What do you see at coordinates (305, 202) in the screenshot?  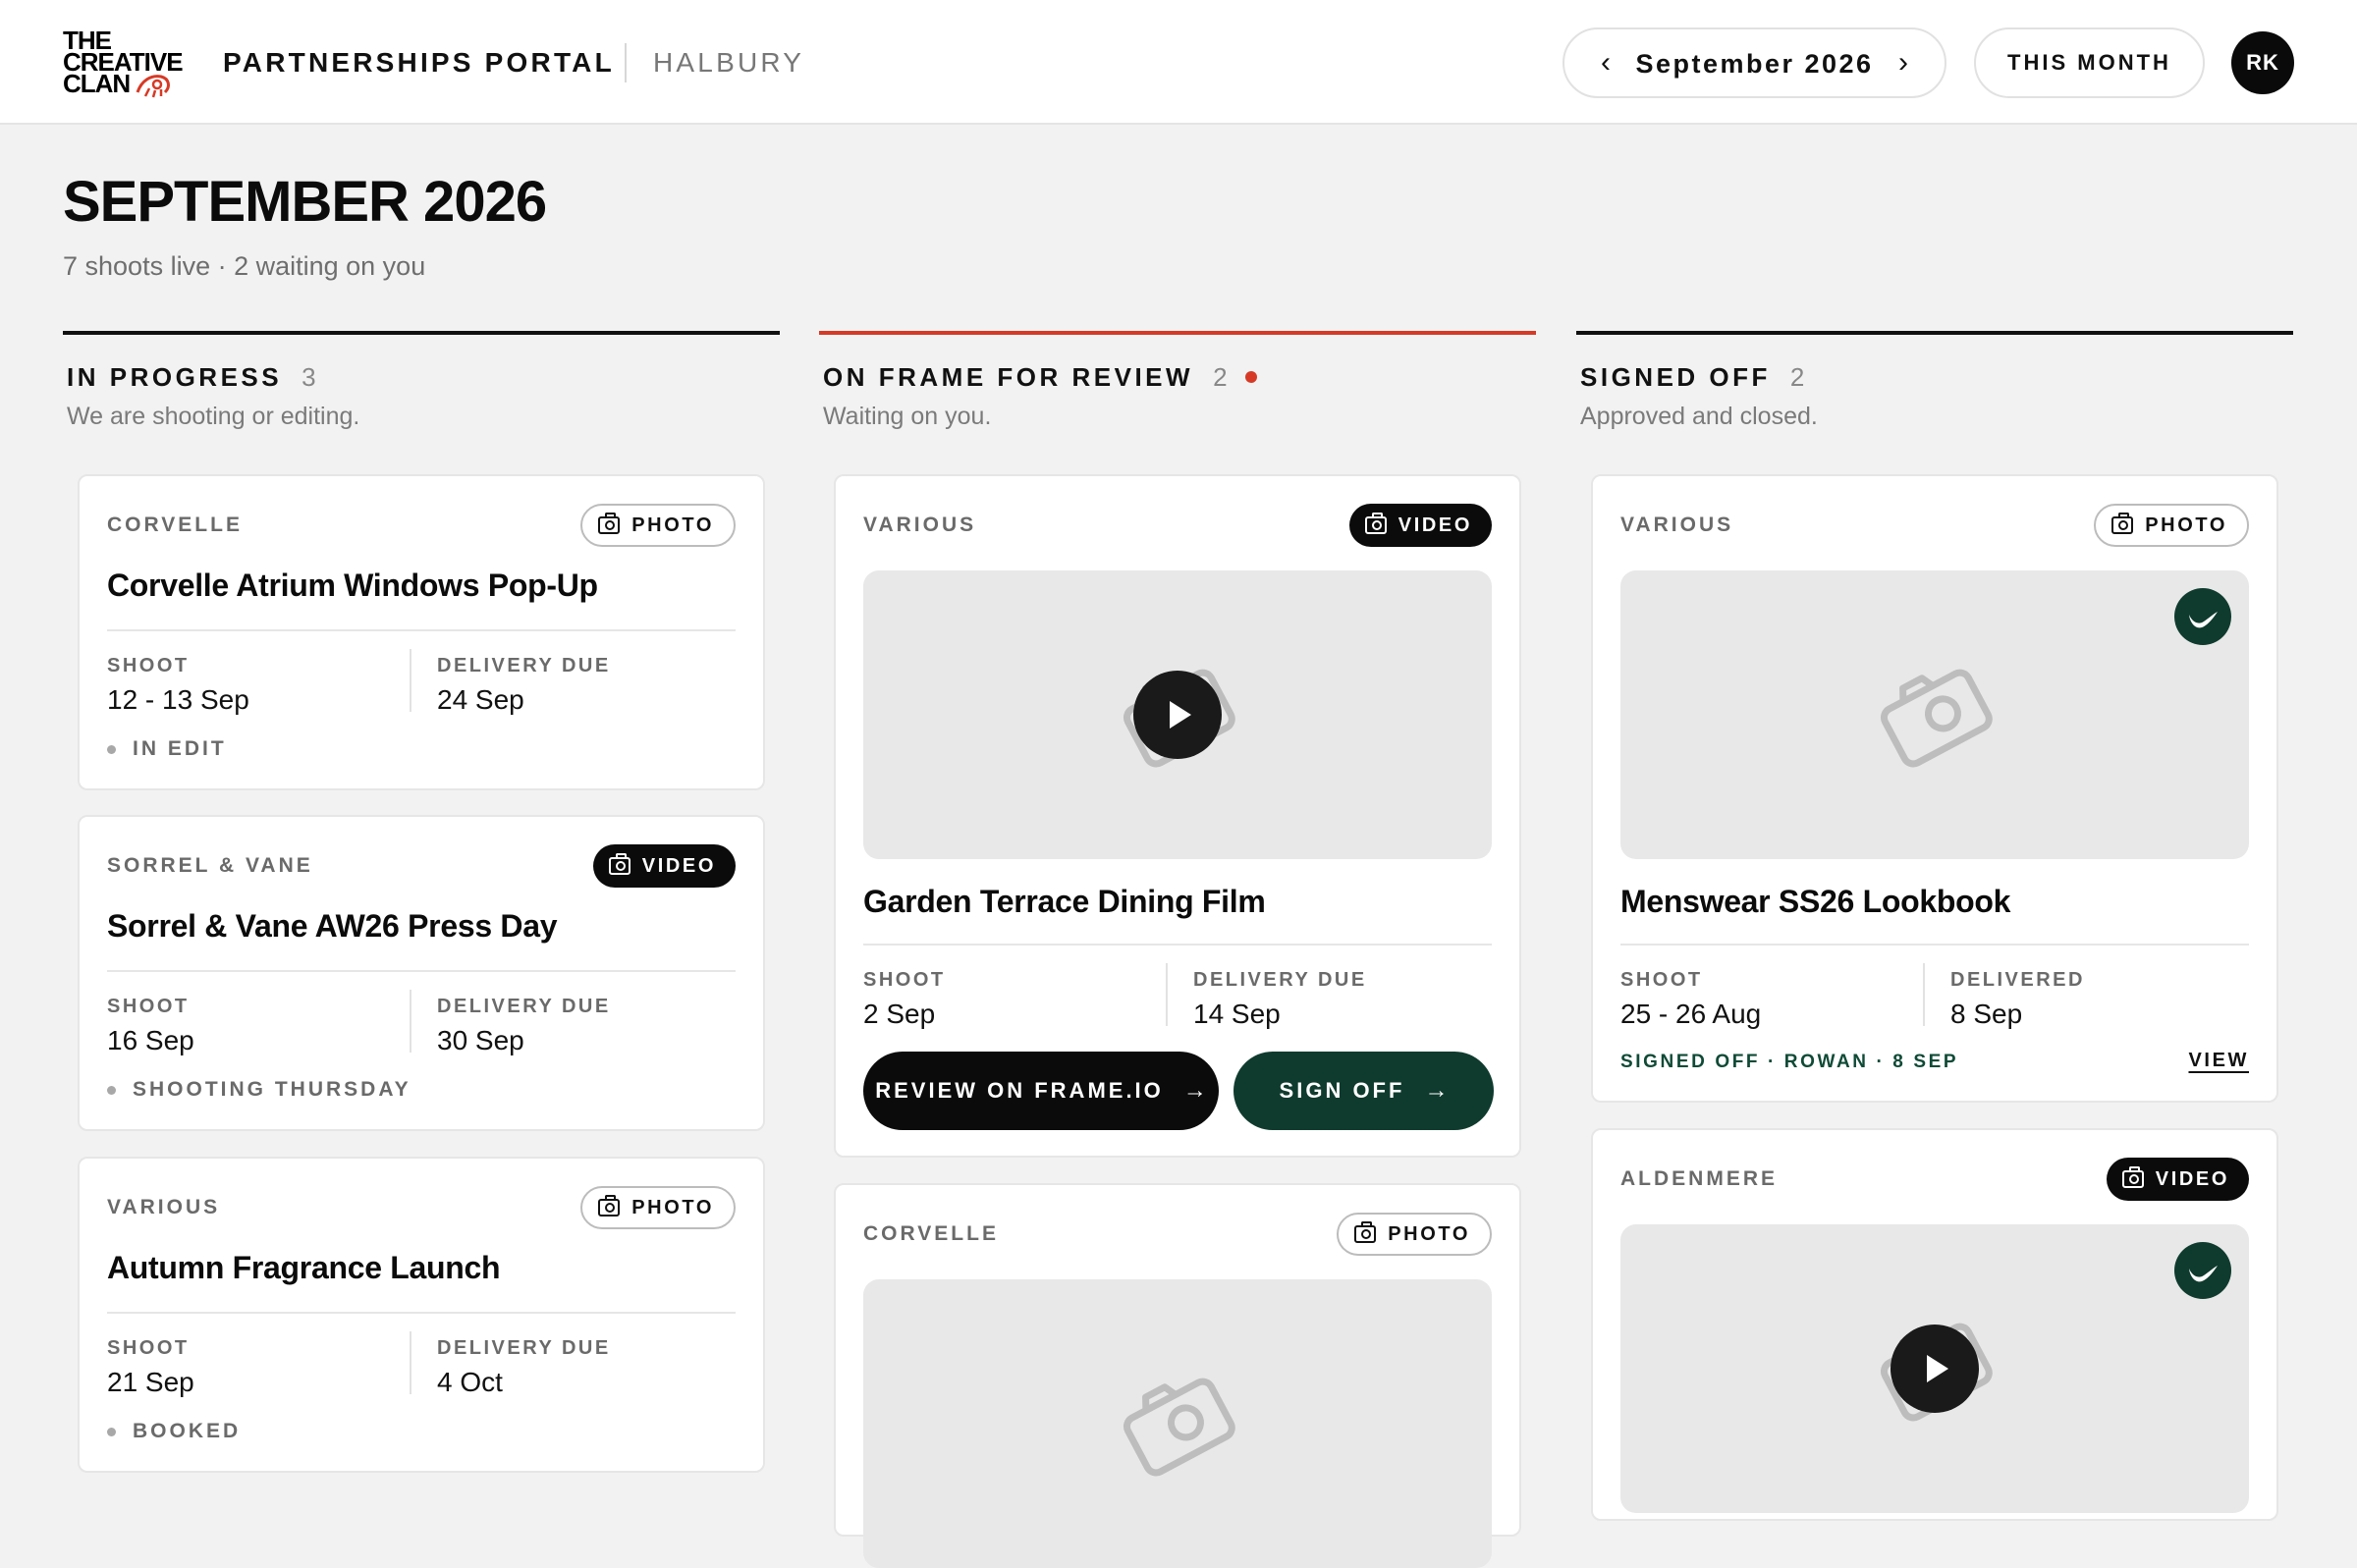 I see `page-title: SEPTEMBER 2026` at bounding box center [305, 202].